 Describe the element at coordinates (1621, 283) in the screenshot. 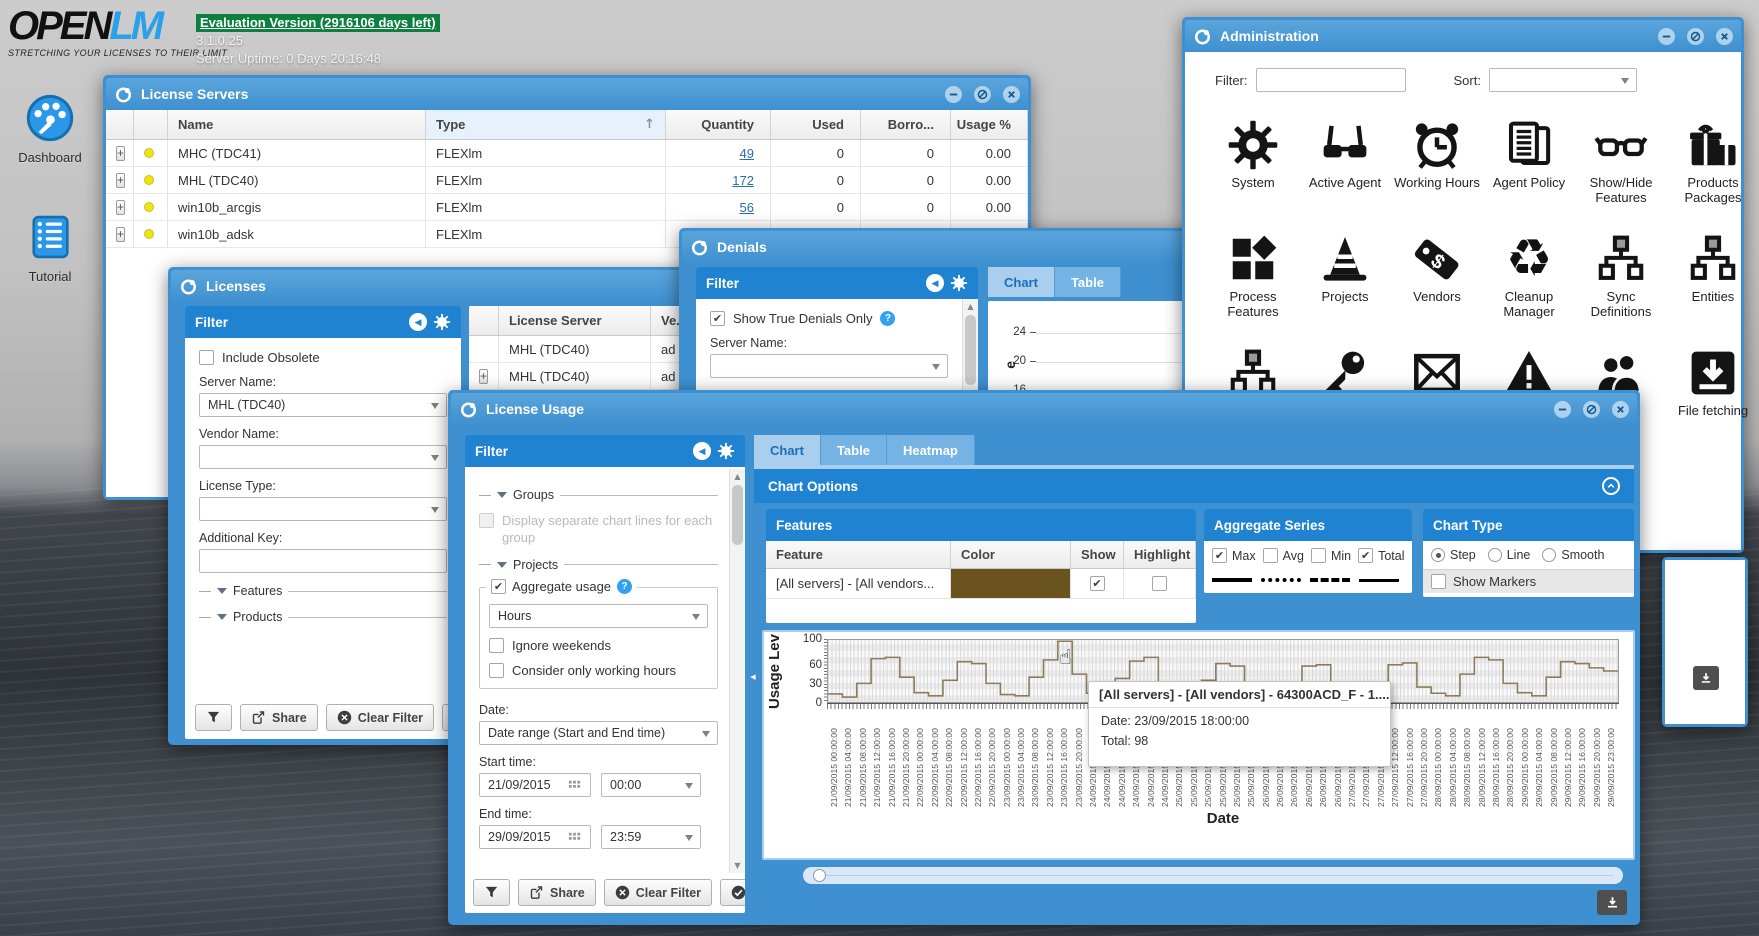

I see `admin-item-sync-definitions: Sync Definitions` at that location.